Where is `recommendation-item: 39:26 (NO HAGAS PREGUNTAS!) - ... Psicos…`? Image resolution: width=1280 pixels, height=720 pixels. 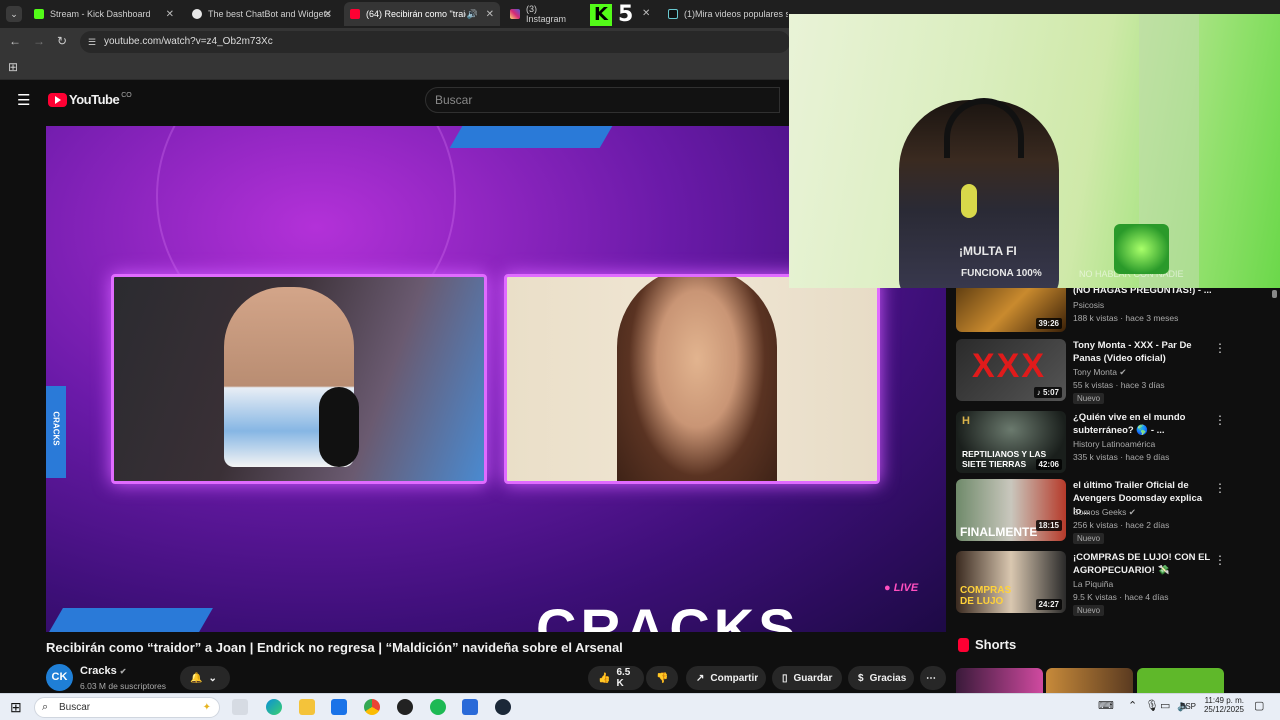 recommendation-item: 39:26 (NO HAGAS PREGUNTAS!) - ... Psicos… is located at coordinates (1091, 309).